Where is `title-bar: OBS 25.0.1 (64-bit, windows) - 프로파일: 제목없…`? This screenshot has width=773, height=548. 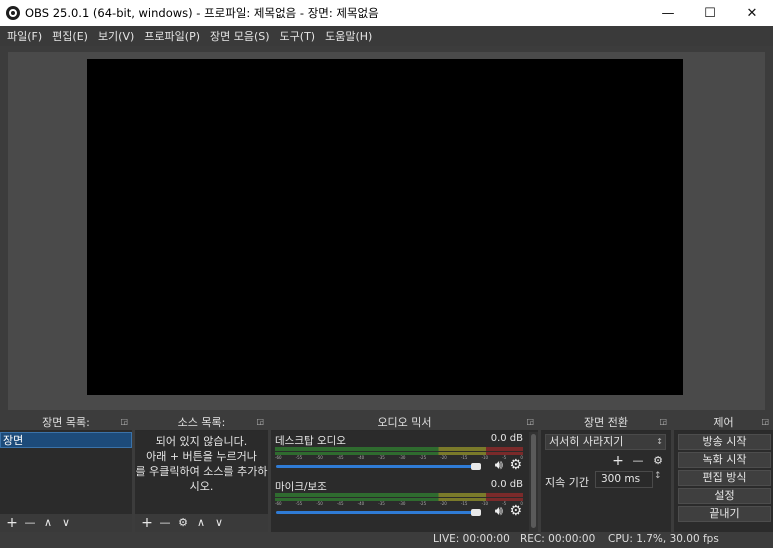 title-bar: OBS 25.0.1 (64-bit, windows) - 프로파일: 제목없… is located at coordinates (386, 13).